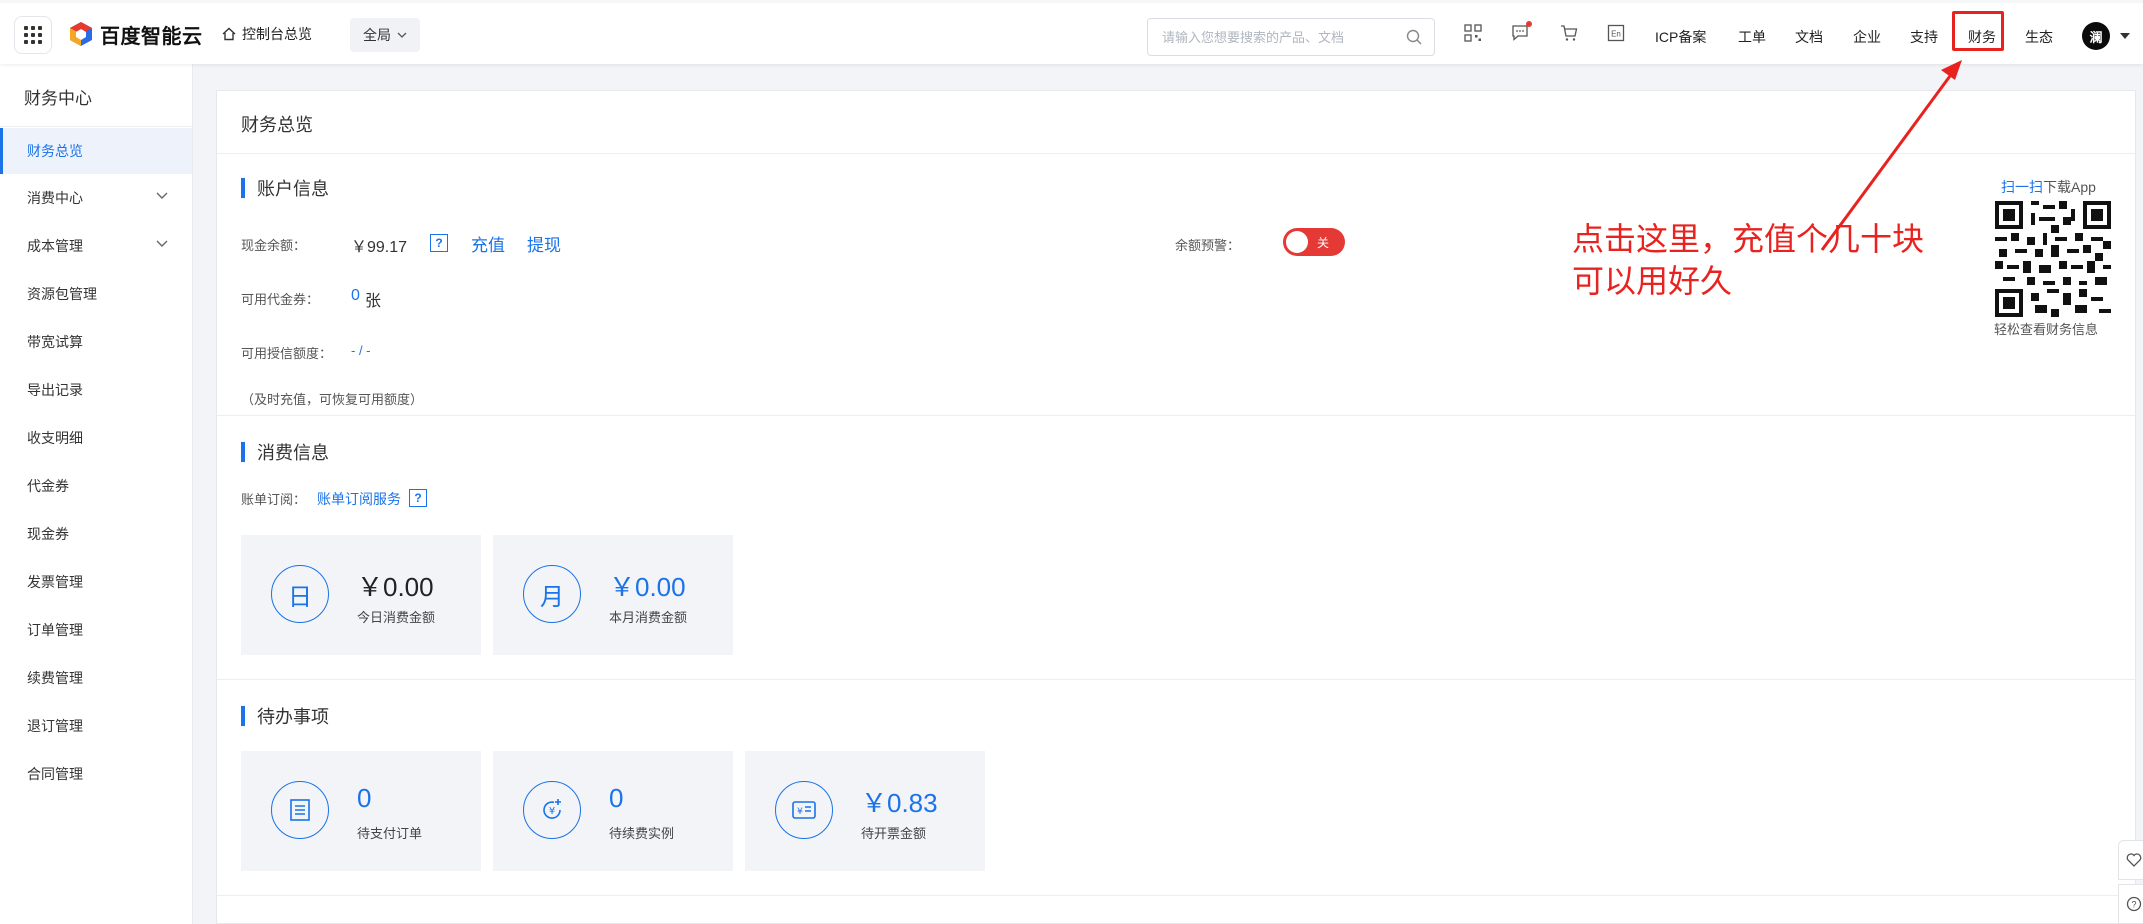 This screenshot has width=2143, height=924. What do you see at coordinates (55, 246) in the screenshot?
I see `sidebar-item-label: 成本管理` at bounding box center [55, 246].